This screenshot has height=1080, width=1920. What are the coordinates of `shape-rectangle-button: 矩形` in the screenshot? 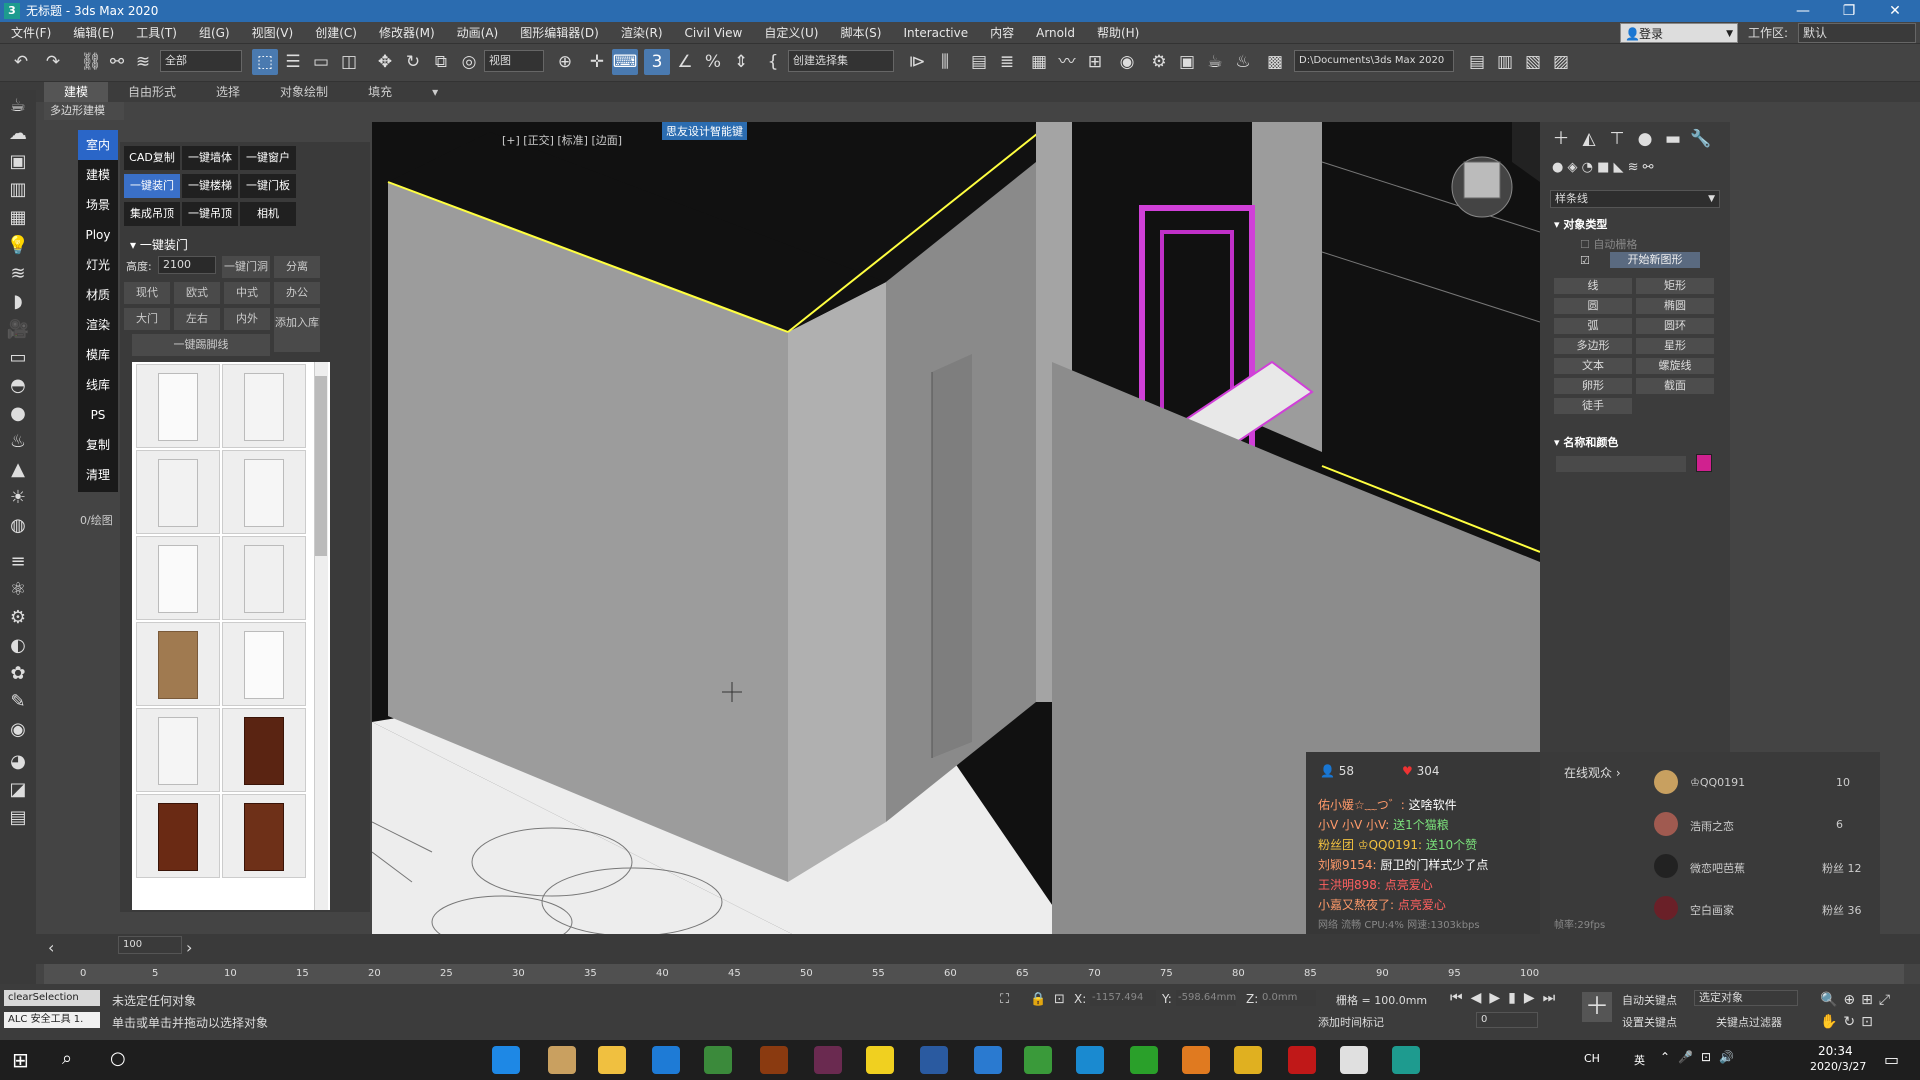 It's located at (1675, 286).